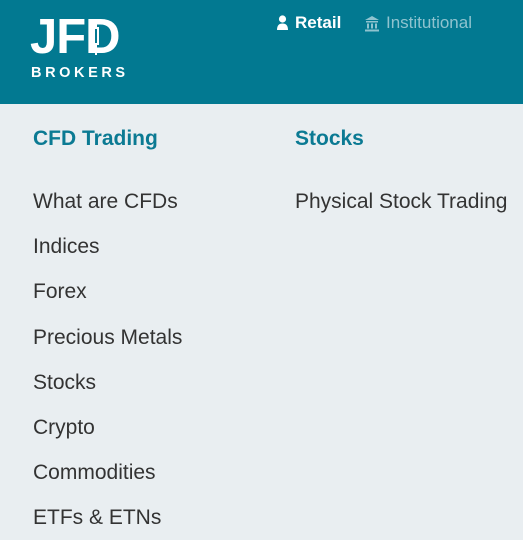  Describe the element at coordinates (282, 22) in the screenshot. I see `user-icon` at that location.